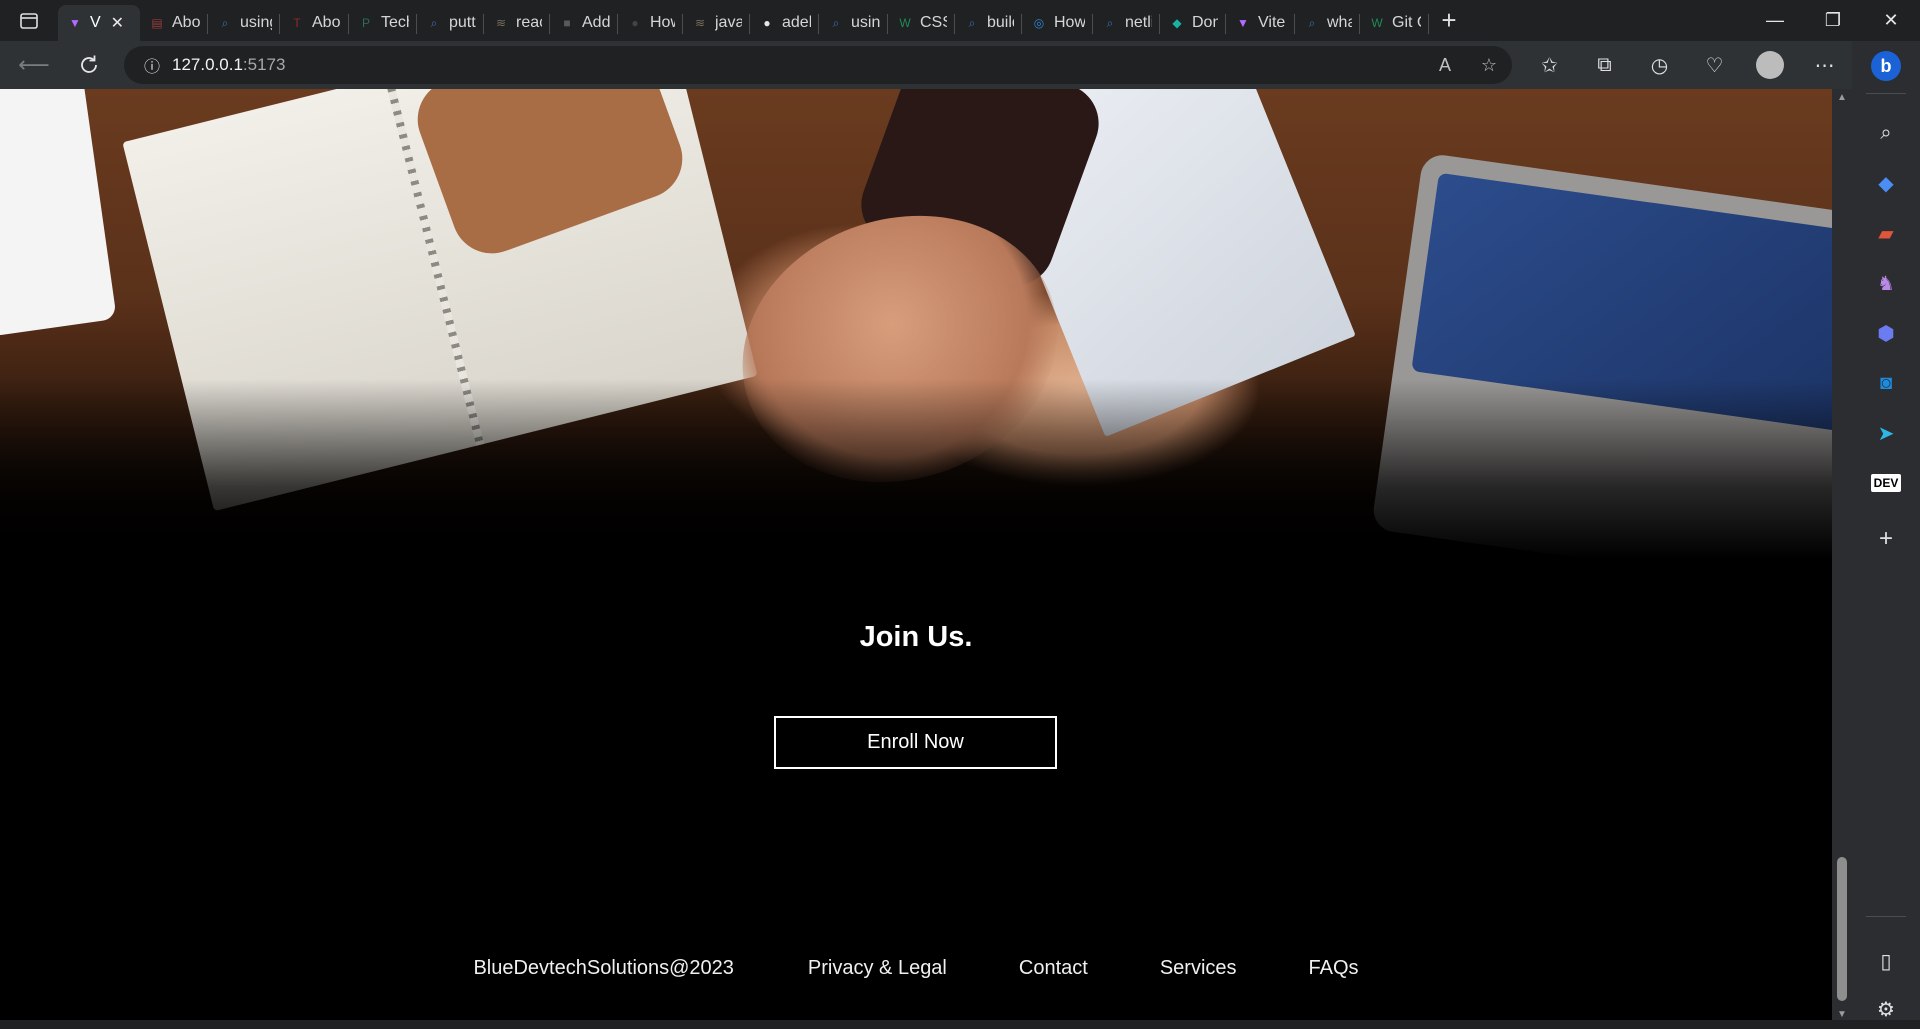 The image size is (1920, 1029). I want to click on address-bar-actions: A ☆, so click(1467, 65).